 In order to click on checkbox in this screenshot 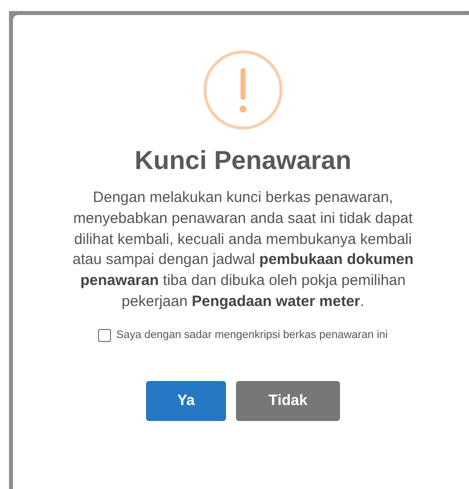, I will do `click(105, 335)`.